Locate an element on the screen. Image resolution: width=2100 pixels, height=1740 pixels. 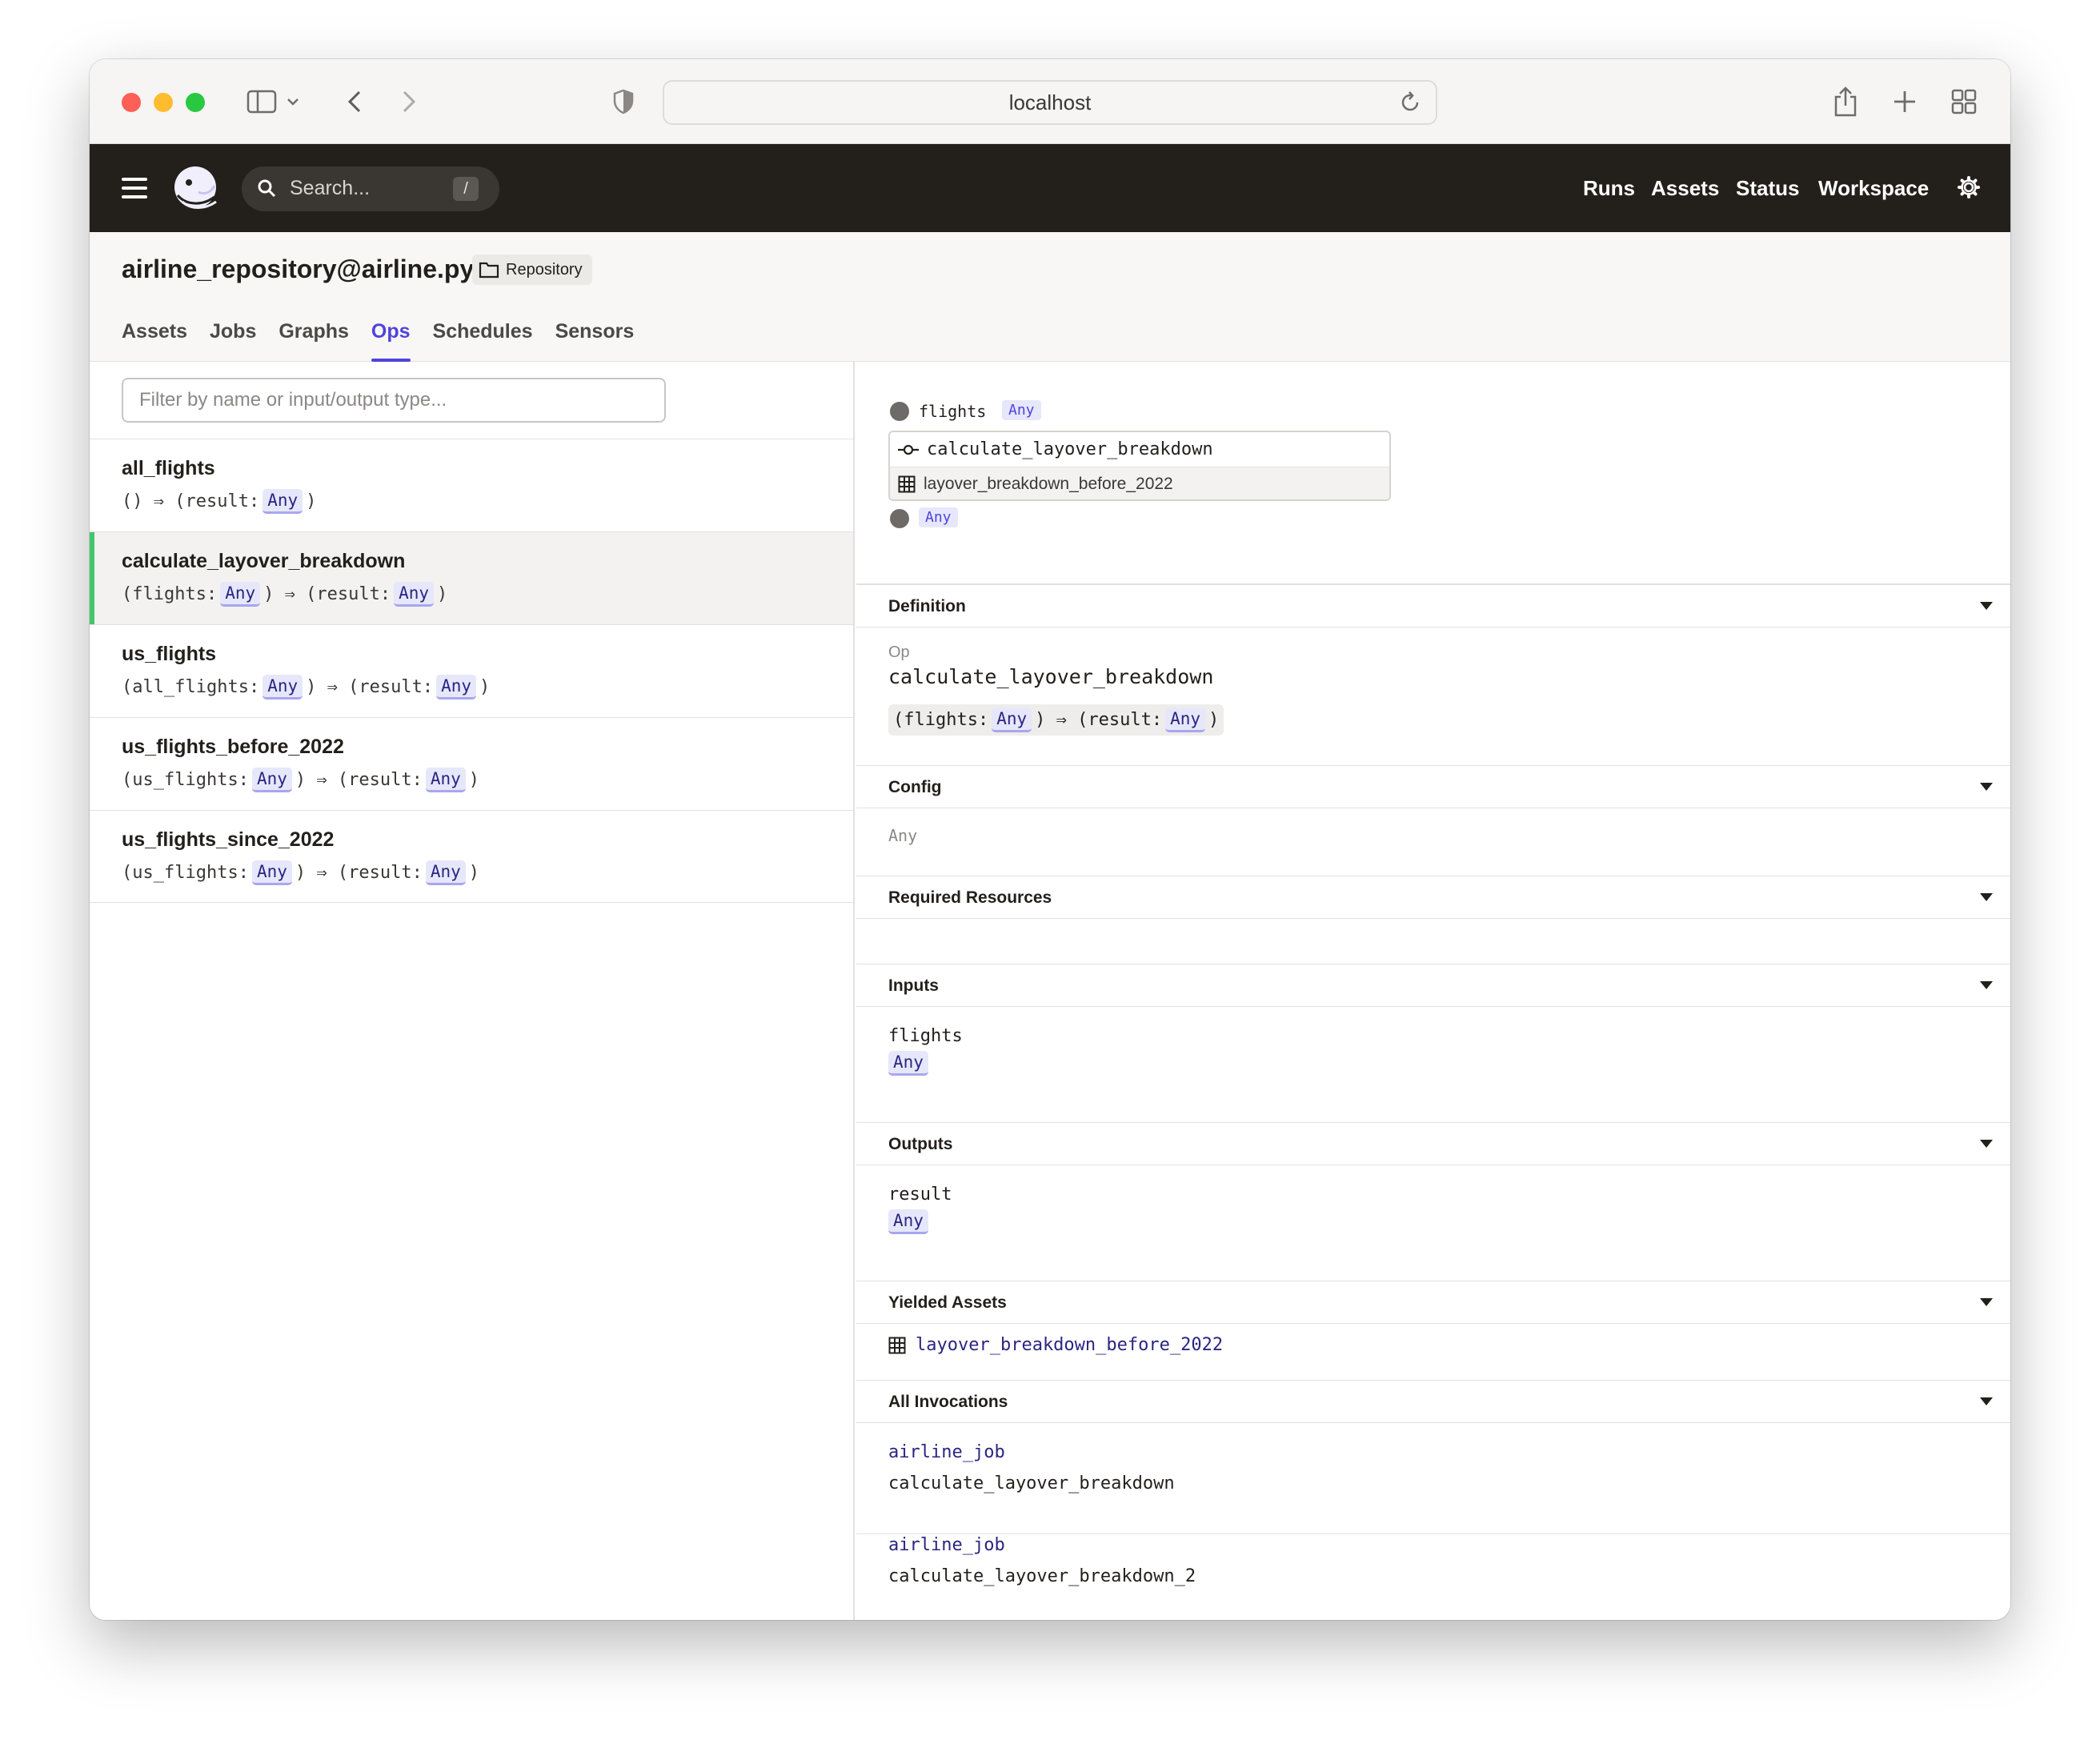
definition-section-header: Definition is located at coordinates (1433, 605).